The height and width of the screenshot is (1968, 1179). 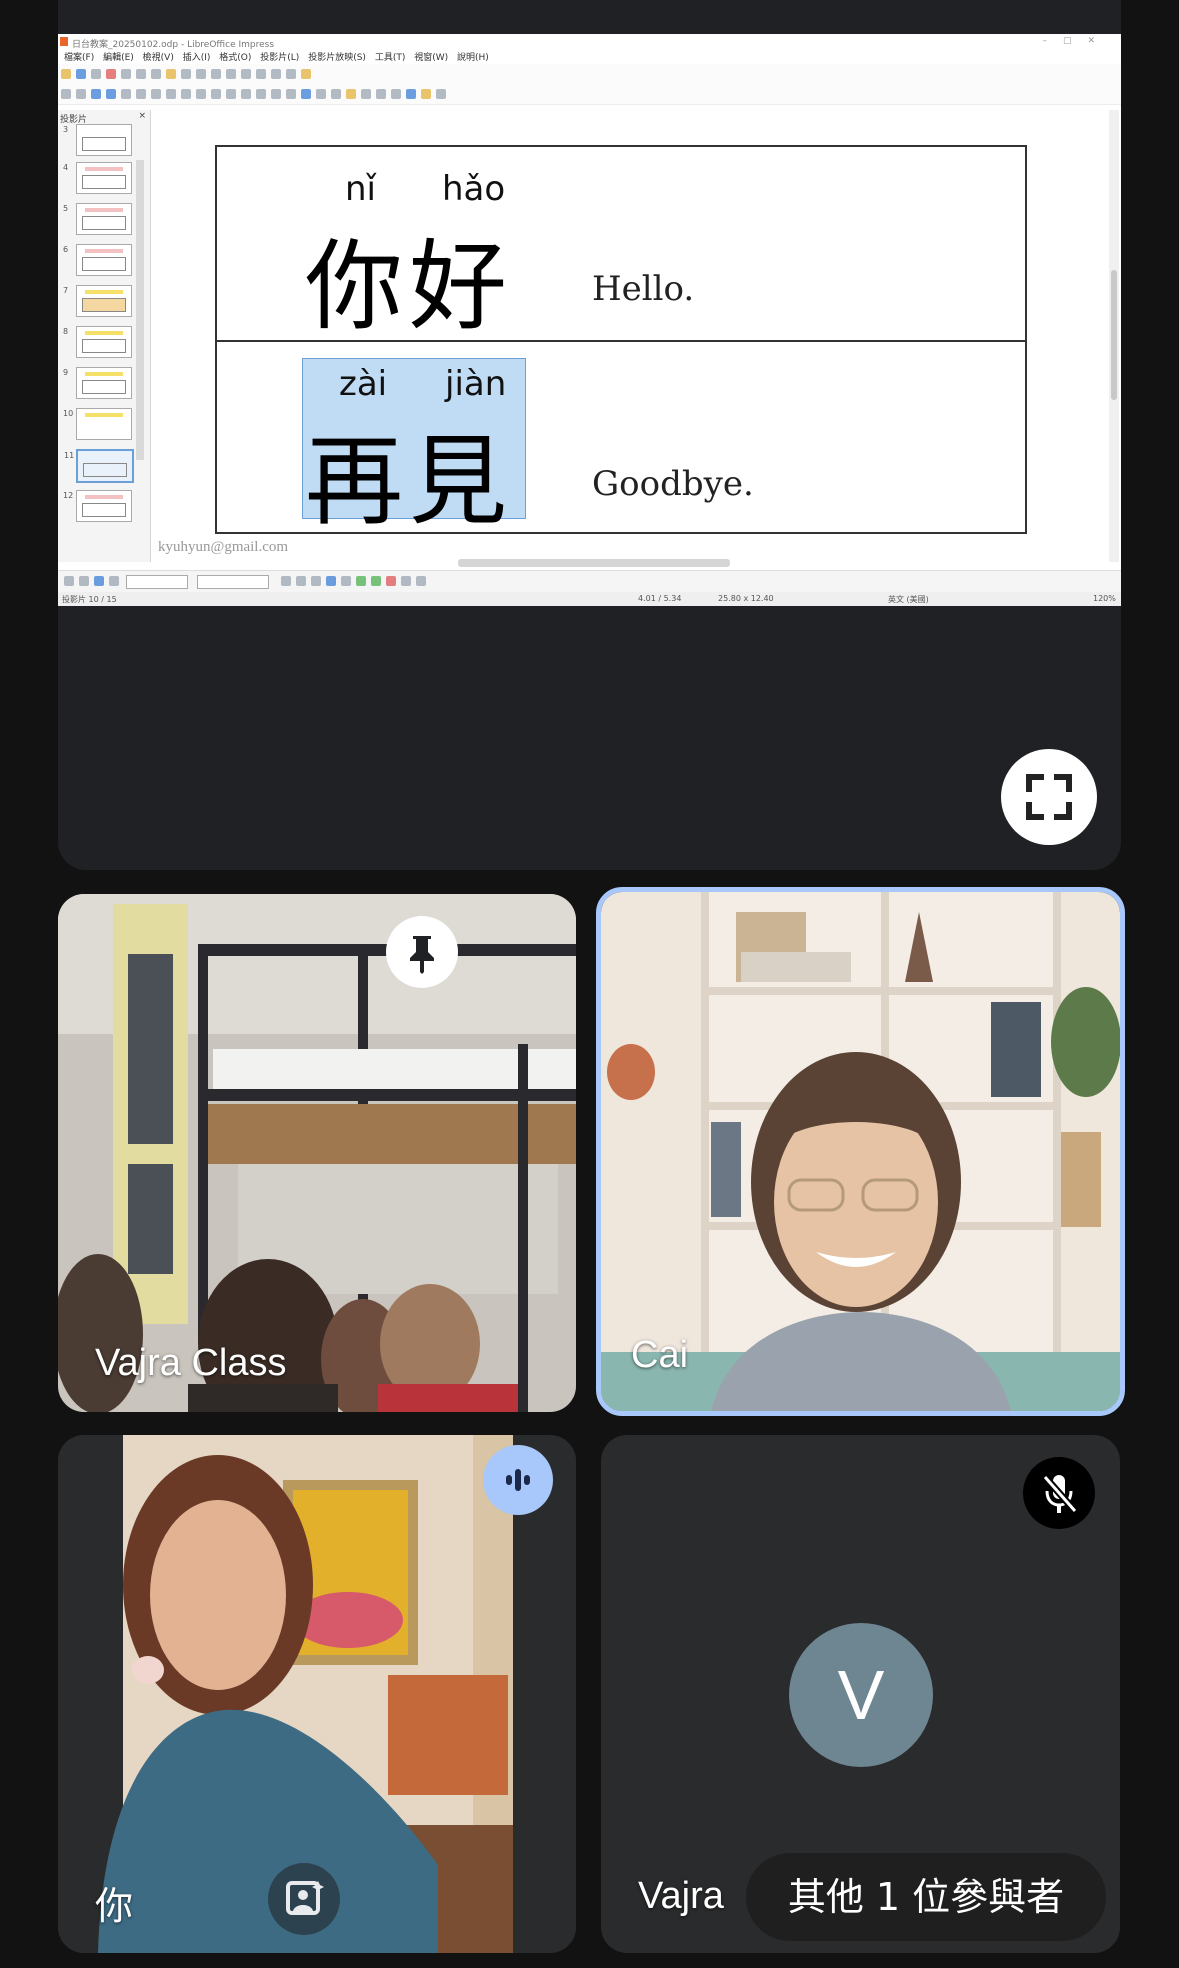 What do you see at coordinates (223, 547) in the screenshot?
I see `watermark-email: kyuhyun@gmail.com` at bounding box center [223, 547].